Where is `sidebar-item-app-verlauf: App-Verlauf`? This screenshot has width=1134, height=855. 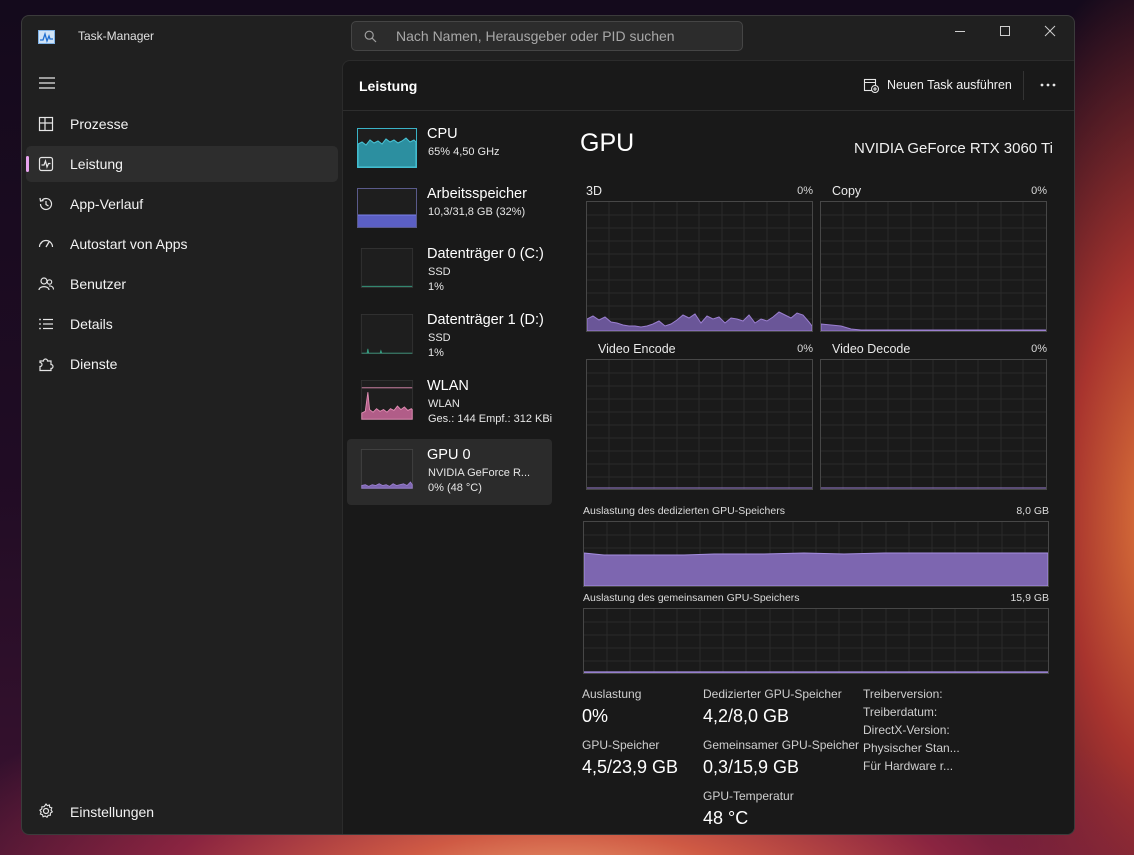 sidebar-item-app-verlauf: App-Verlauf is located at coordinates (182, 204).